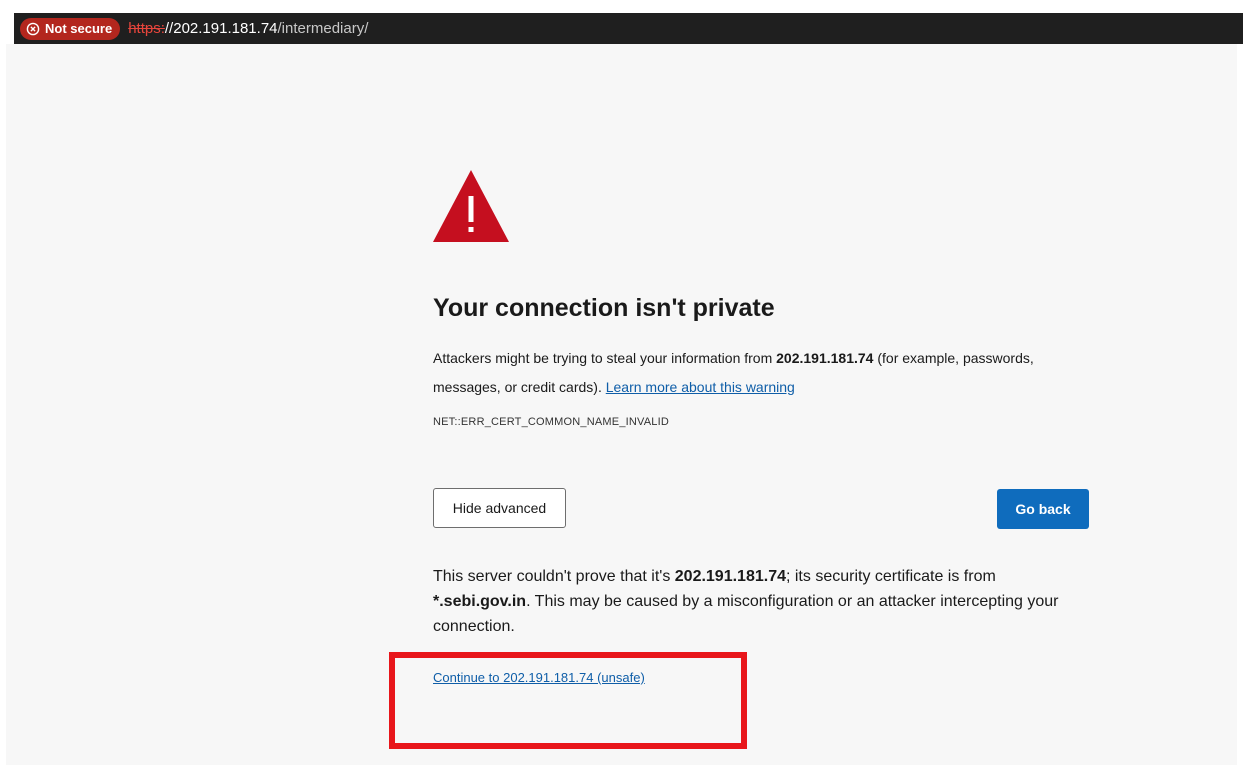  What do you see at coordinates (323, 28) in the screenshot?
I see `url-path: /intermediary/` at bounding box center [323, 28].